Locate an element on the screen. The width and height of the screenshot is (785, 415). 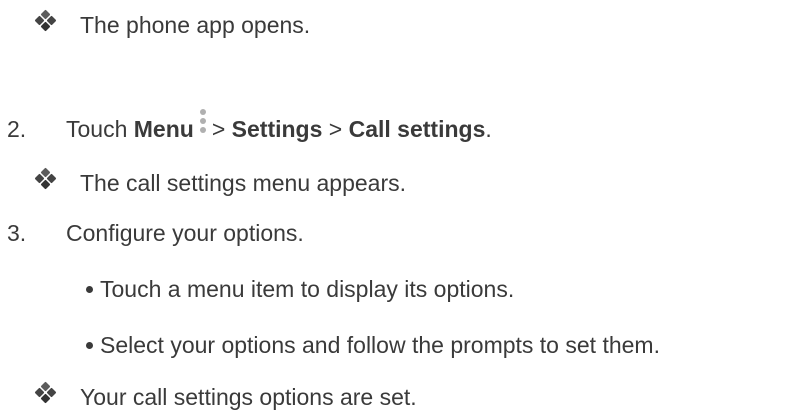
result-text-options-set: Your call settings options are set. is located at coordinates (248, 397).